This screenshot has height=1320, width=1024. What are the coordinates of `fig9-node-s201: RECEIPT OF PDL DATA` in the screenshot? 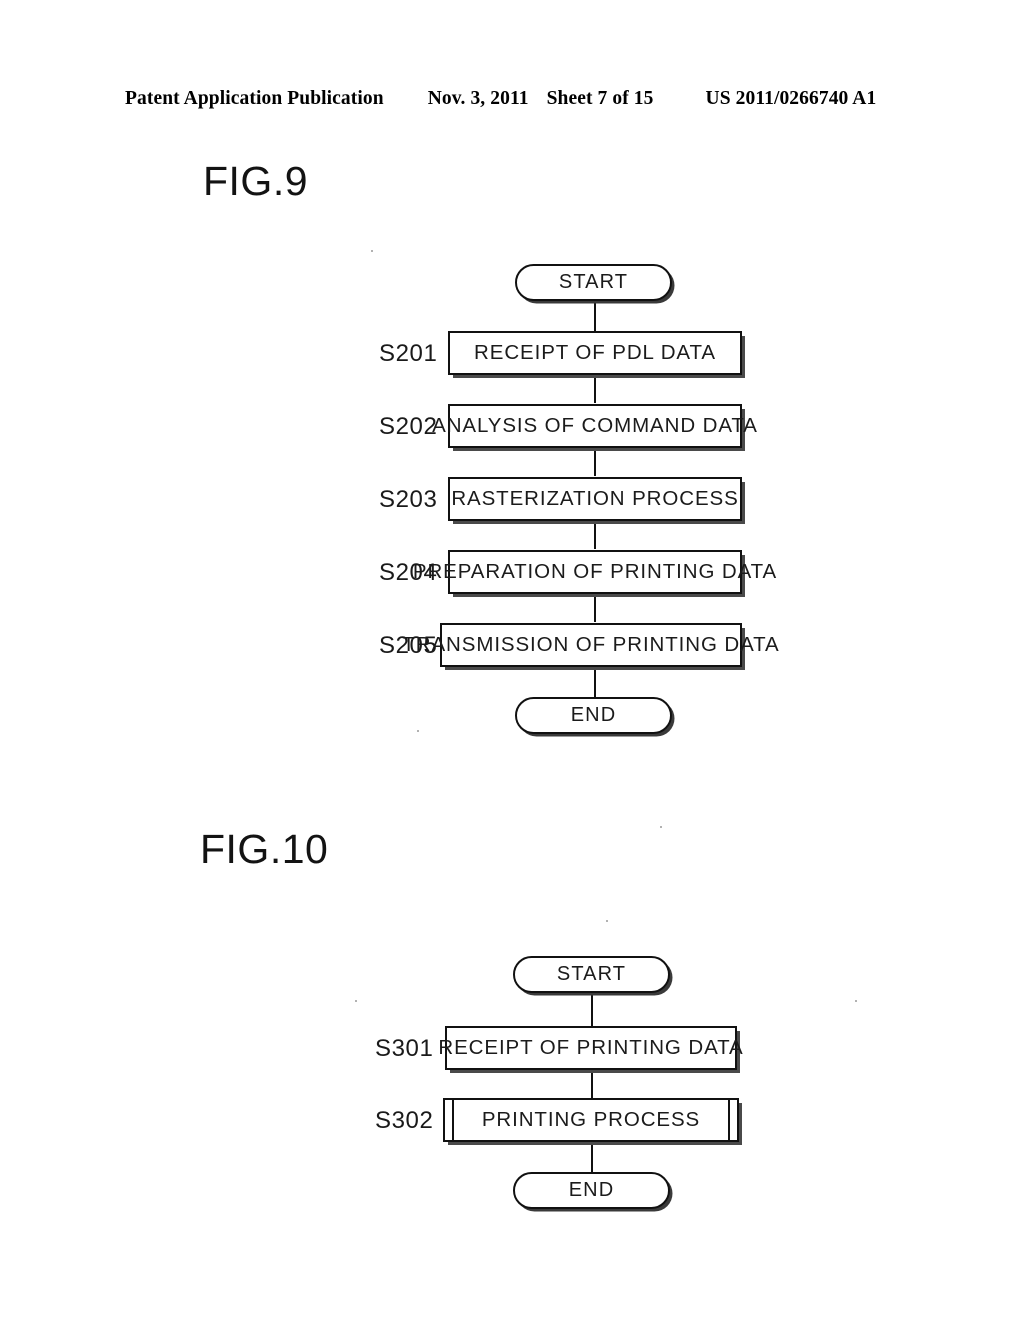 It's located at (595, 353).